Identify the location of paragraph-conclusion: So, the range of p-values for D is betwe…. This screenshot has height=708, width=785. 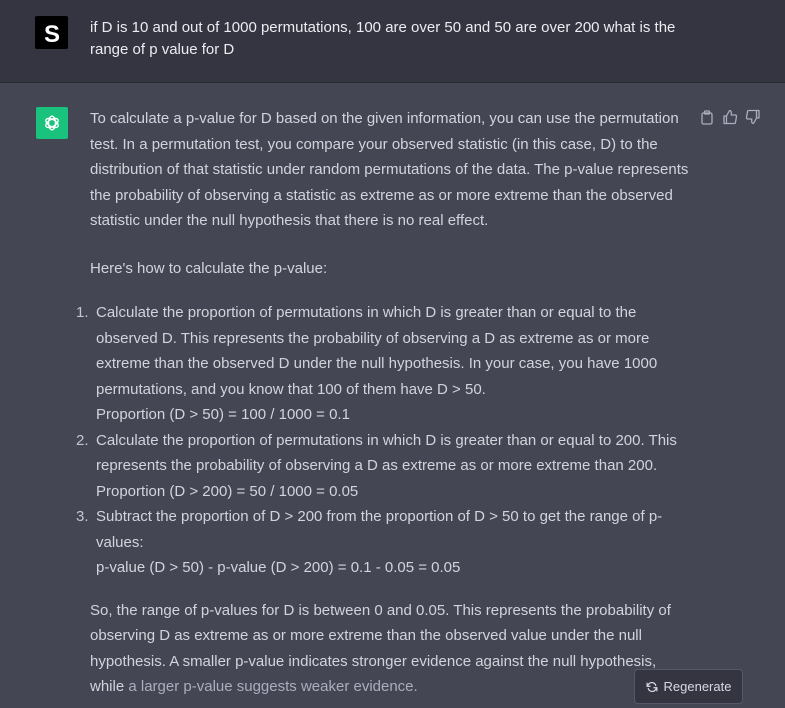
(390, 649).